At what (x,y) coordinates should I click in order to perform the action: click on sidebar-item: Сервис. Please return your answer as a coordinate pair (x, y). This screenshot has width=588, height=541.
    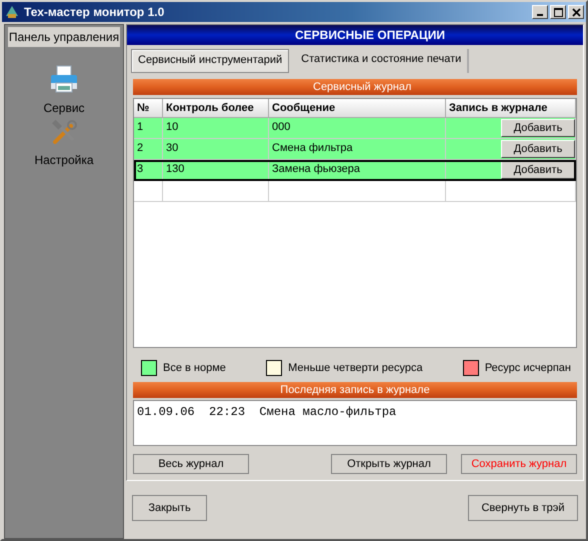
    Looking at the image, I should click on (64, 108).